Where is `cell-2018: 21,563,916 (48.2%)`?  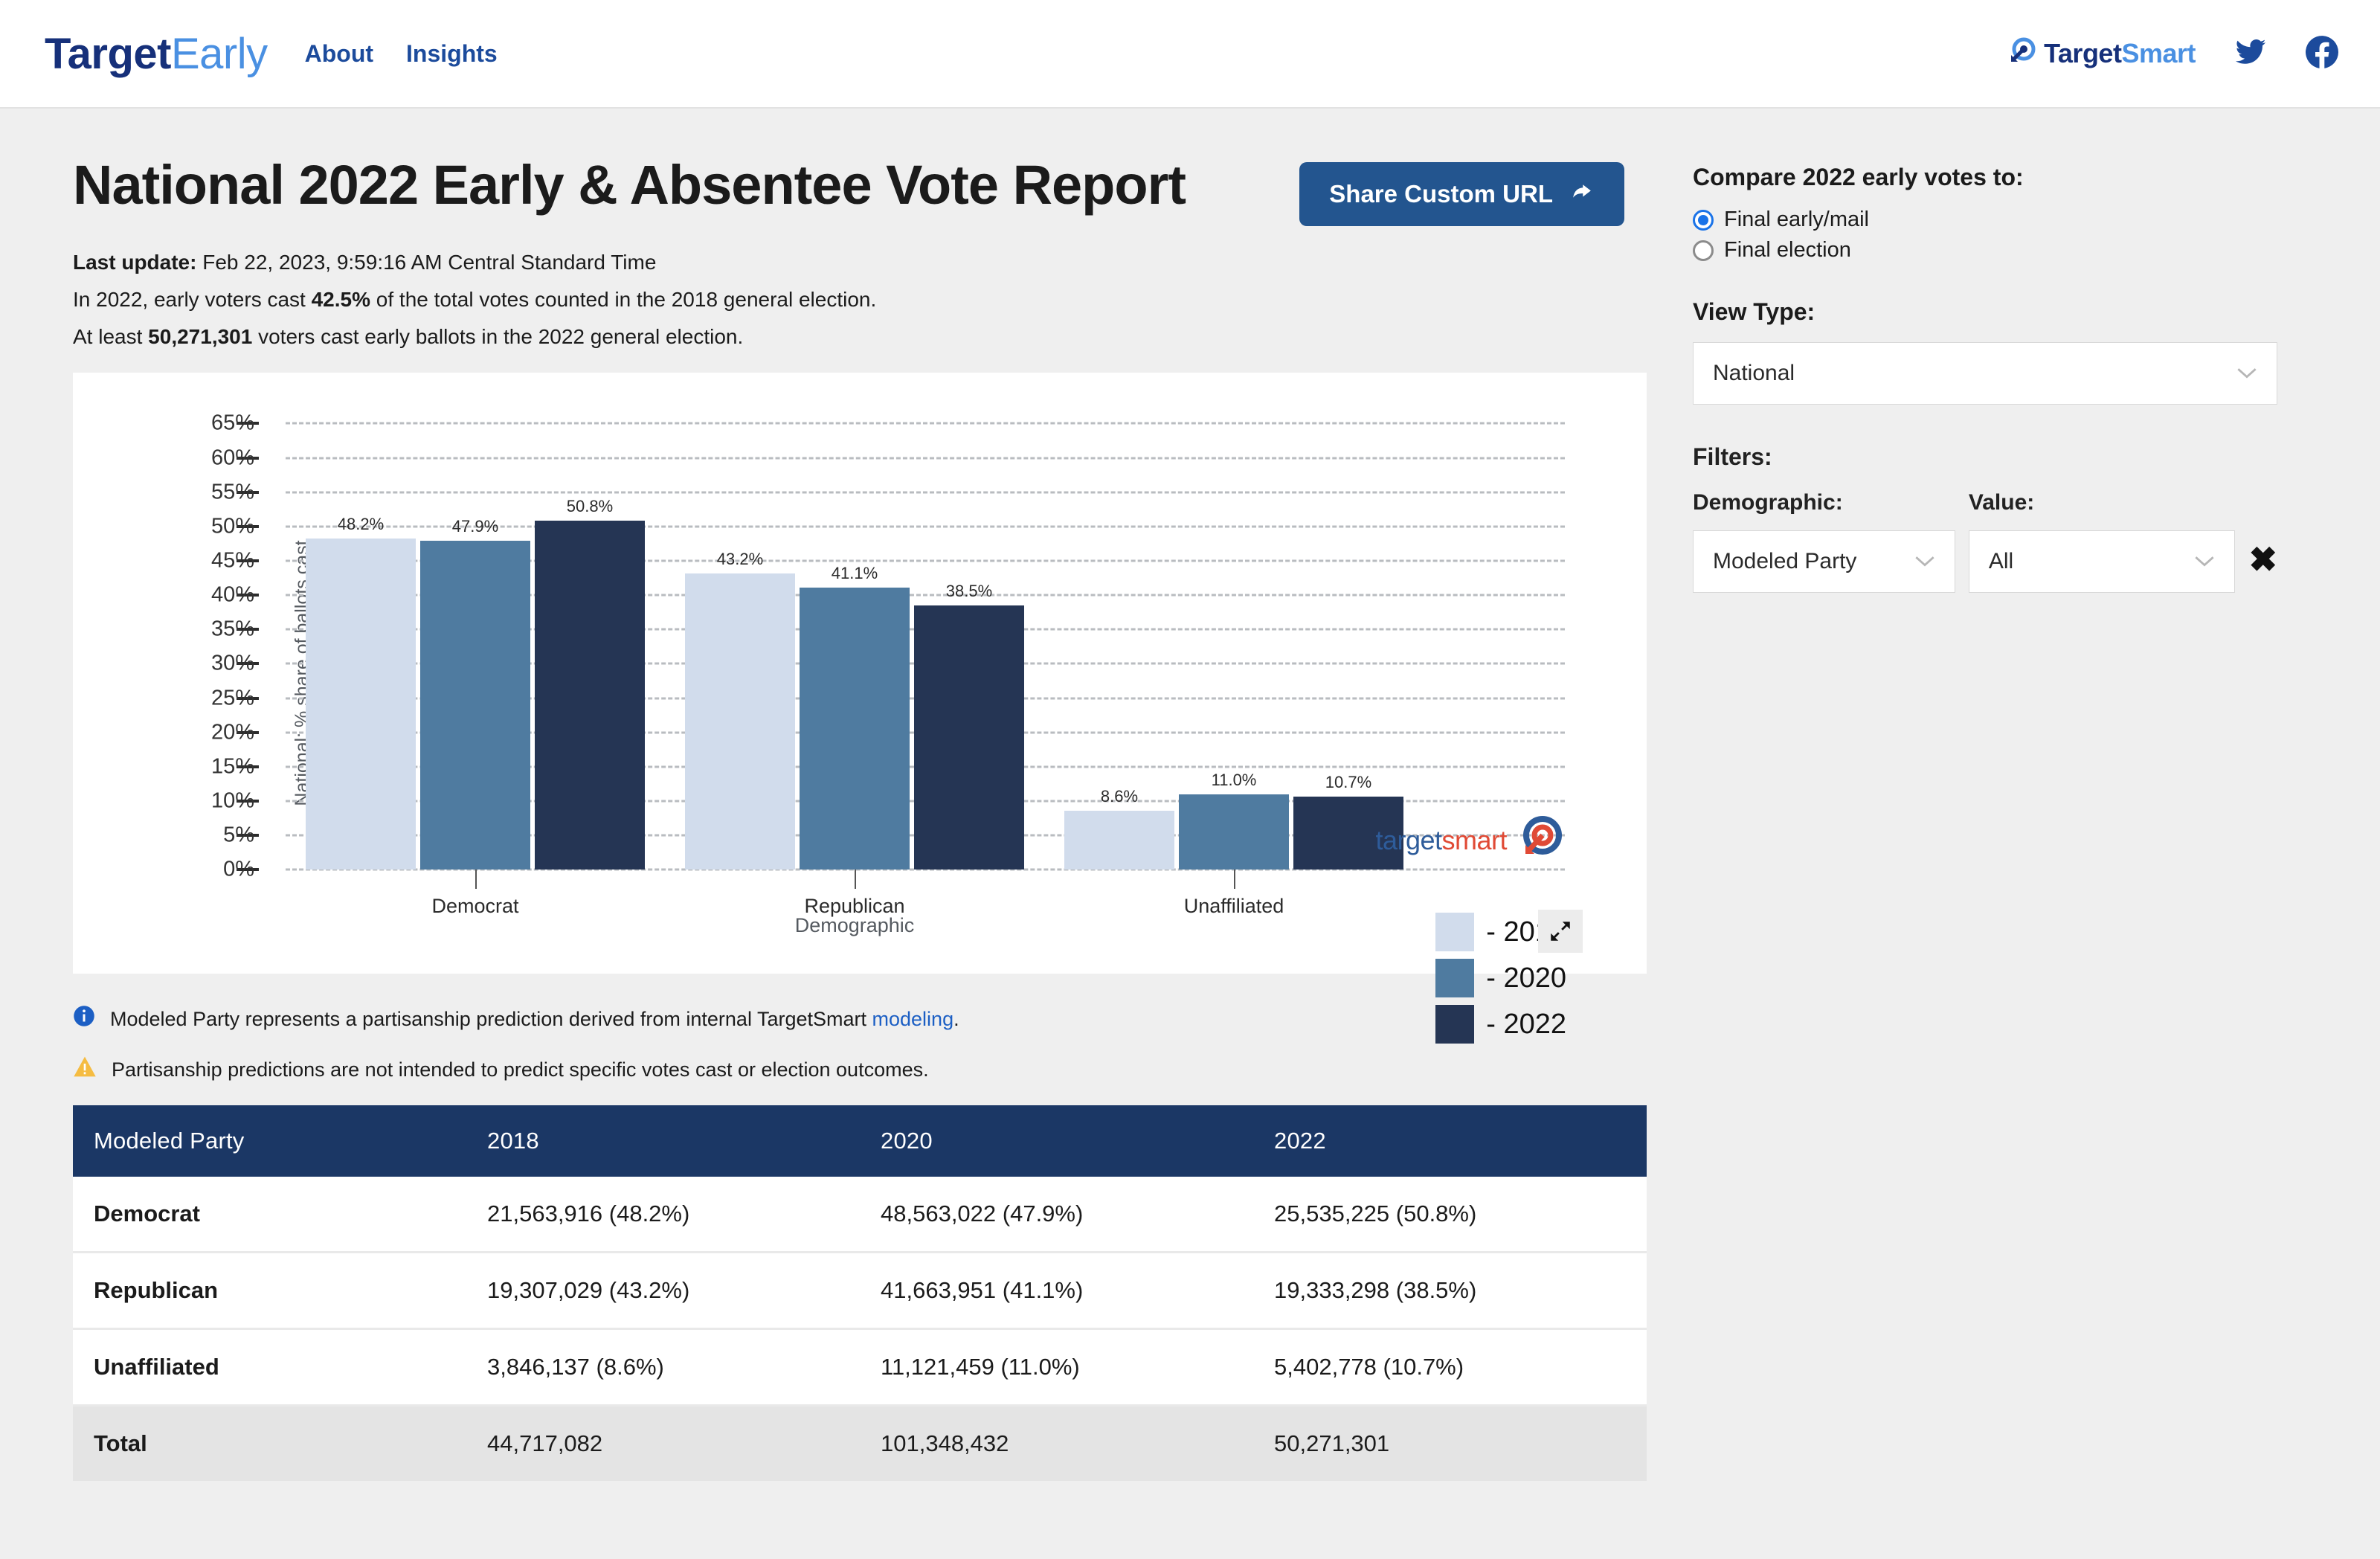 cell-2018: 21,563,916 (48.2%) is located at coordinates (663, 1215).